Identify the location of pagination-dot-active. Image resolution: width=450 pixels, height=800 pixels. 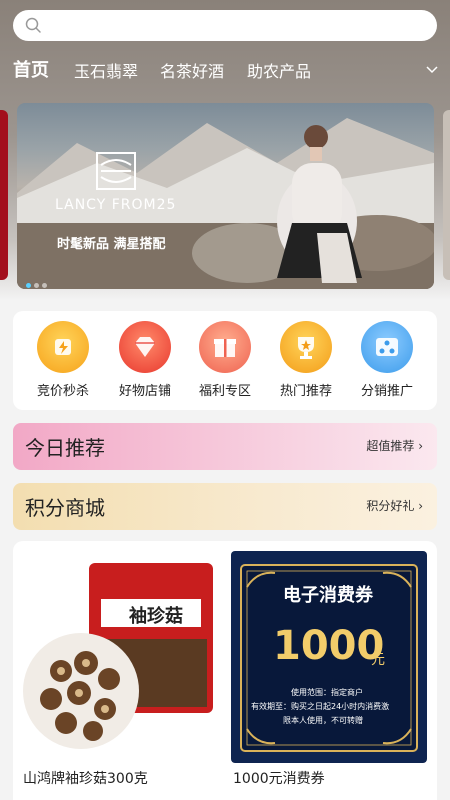
(28, 285).